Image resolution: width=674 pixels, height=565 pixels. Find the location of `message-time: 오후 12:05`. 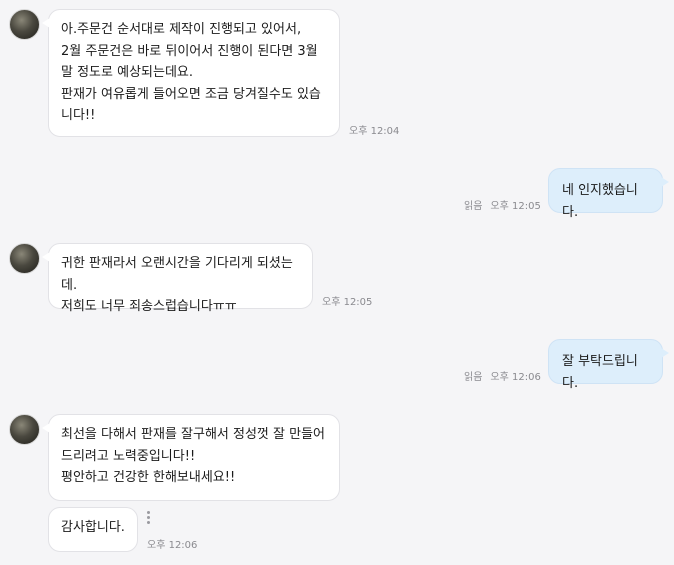

message-time: 오후 12:05 is located at coordinates (347, 300).